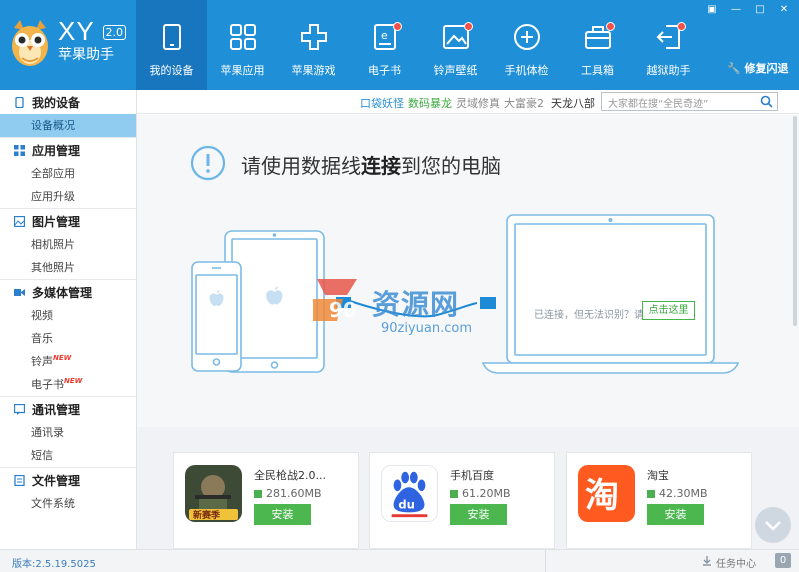 The width and height of the screenshot is (799, 572). Describe the element at coordinates (56, 221) in the screenshot. I see `section-title: 图片管理` at that location.